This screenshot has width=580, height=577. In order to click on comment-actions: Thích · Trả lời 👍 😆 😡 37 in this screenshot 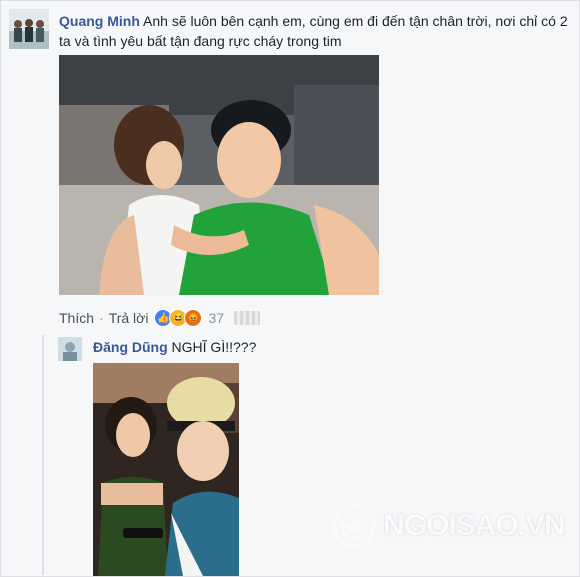, I will do `click(160, 318)`.